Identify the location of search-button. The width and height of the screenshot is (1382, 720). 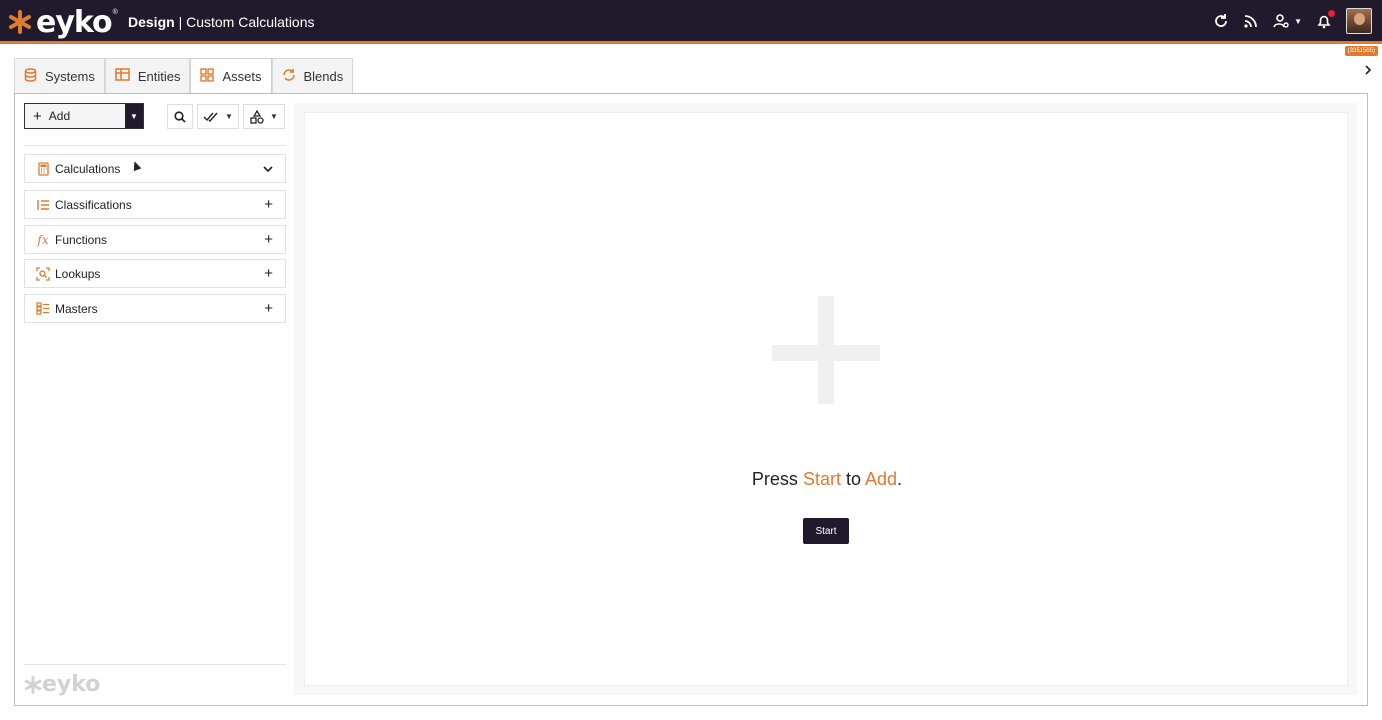
(180, 116).